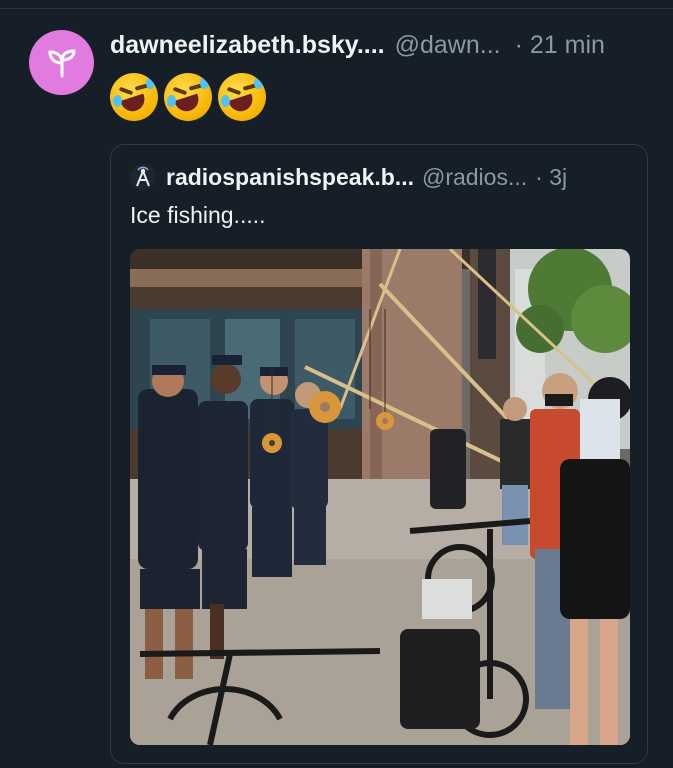  What do you see at coordinates (551, 177) in the screenshot?
I see `quoted-post-timestamp: · 3j` at bounding box center [551, 177].